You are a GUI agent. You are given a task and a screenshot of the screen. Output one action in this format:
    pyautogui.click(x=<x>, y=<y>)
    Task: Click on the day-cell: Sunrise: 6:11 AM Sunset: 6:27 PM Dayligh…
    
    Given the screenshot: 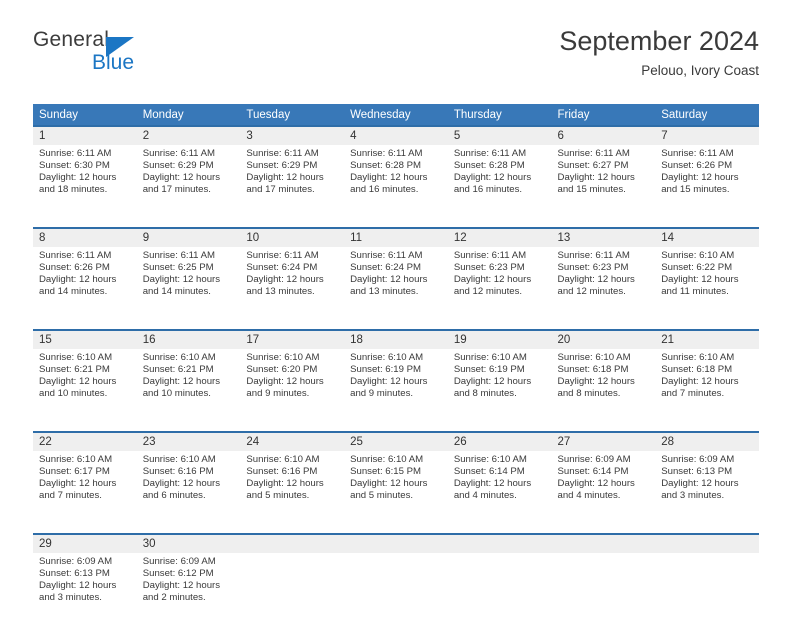 What is the action you would take?
    pyautogui.click(x=603, y=181)
    